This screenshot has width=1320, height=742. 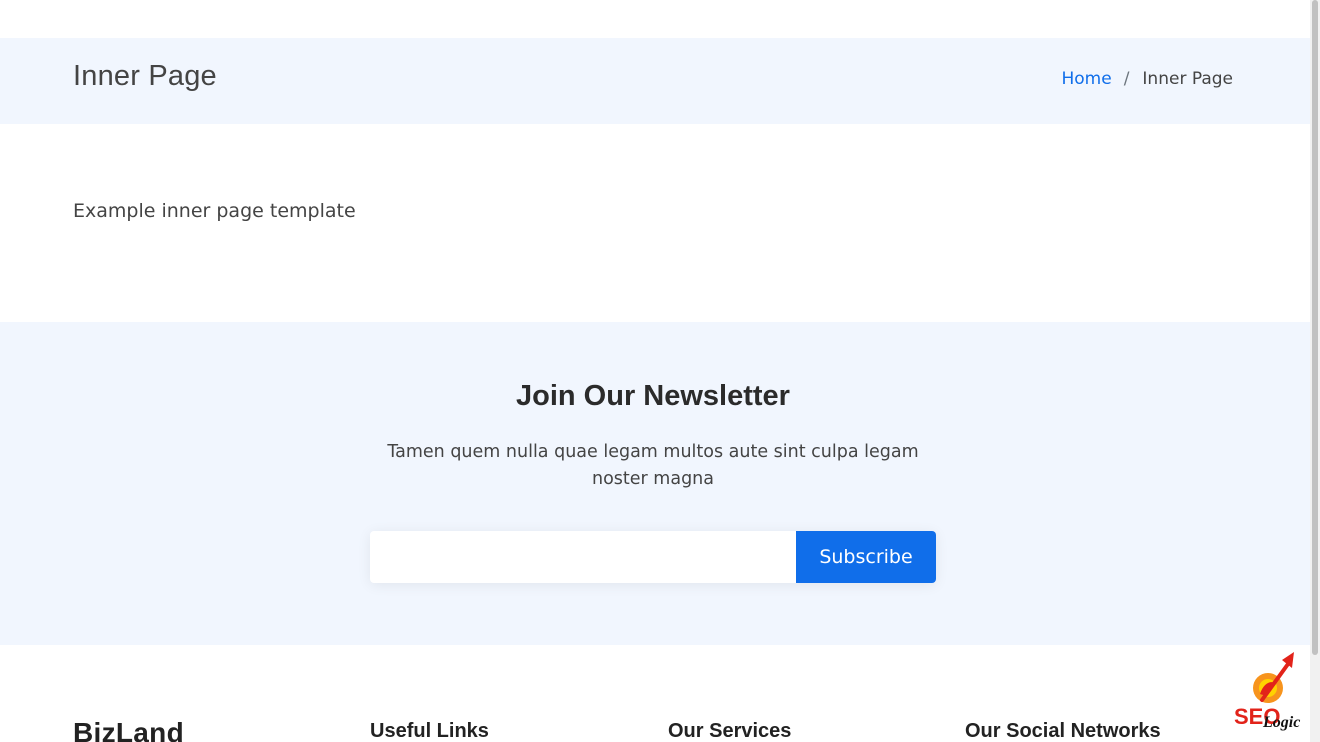 I want to click on page-content-text: Example inner page template, so click(x=214, y=211).